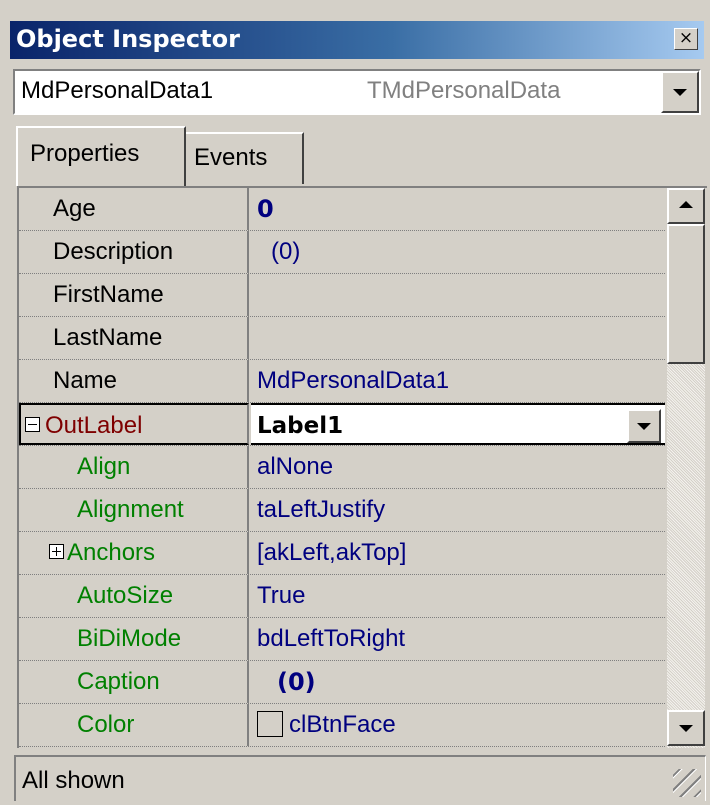 The width and height of the screenshot is (710, 805). What do you see at coordinates (134, 682) in the screenshot?
I see `property-name: Caption` at bounding box center [134, 682].